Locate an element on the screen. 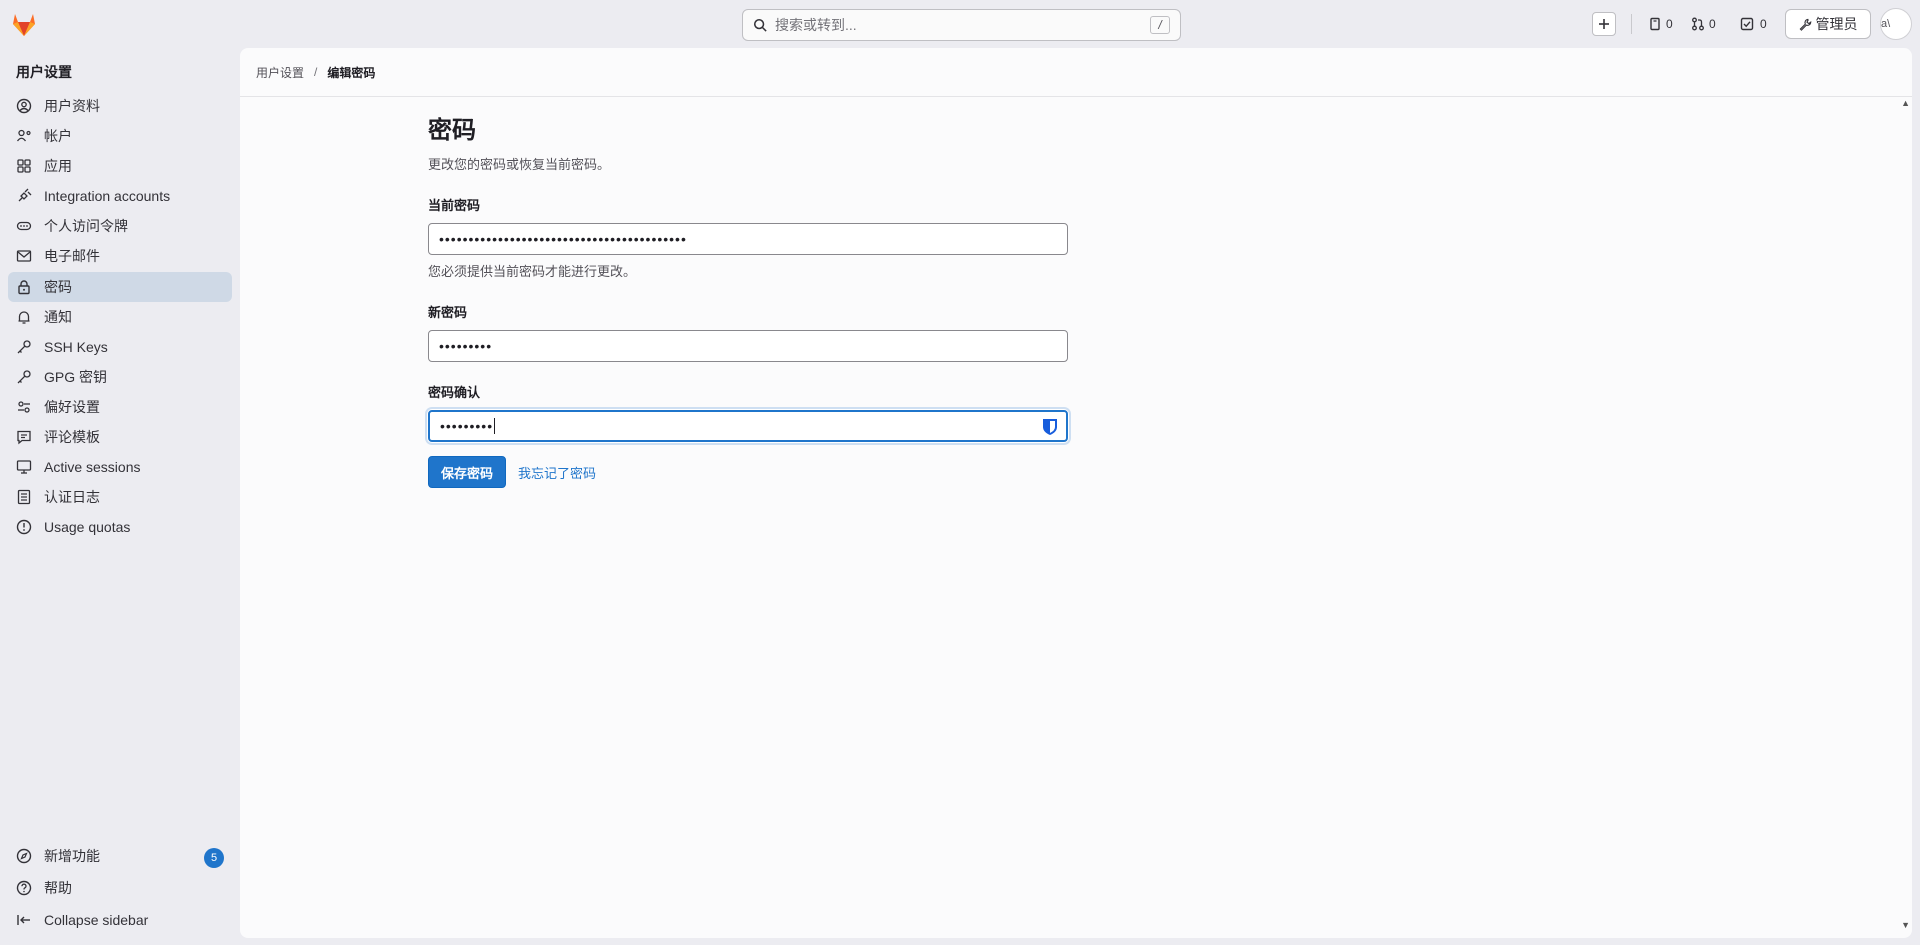 Image resolution: width=1920 pixels, height=945 pixels. whats-new-label: 新增功能 is located at coordinates (72, 856).